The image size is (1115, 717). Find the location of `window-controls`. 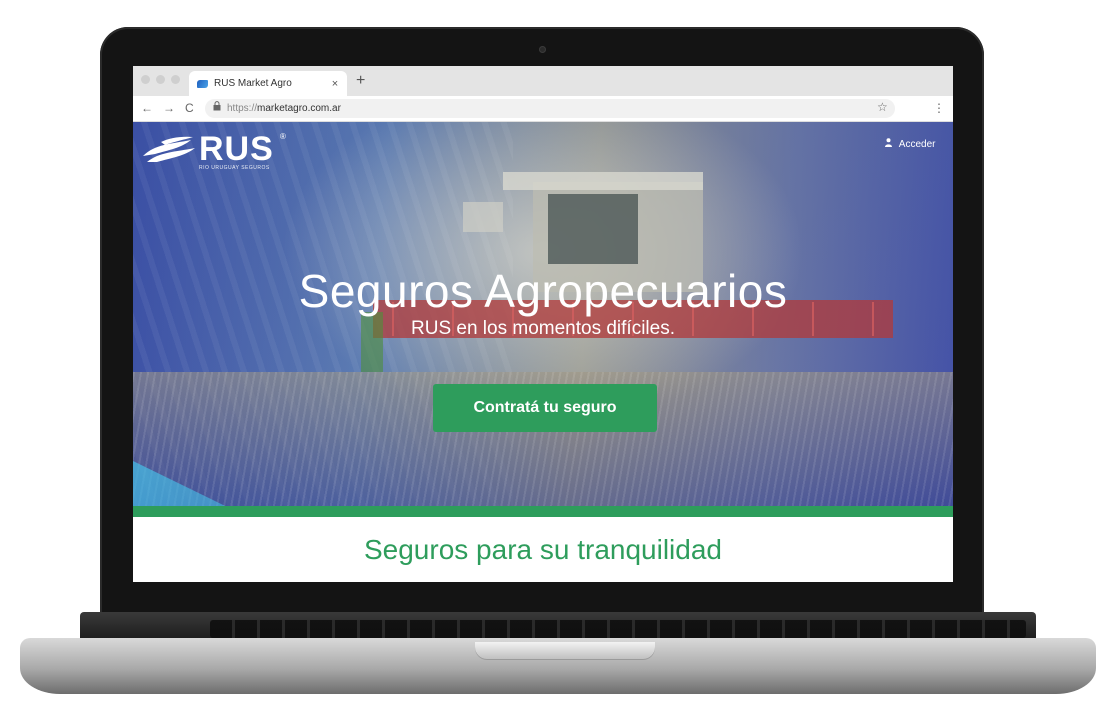

window-controls is located at coordinates (160, 79).